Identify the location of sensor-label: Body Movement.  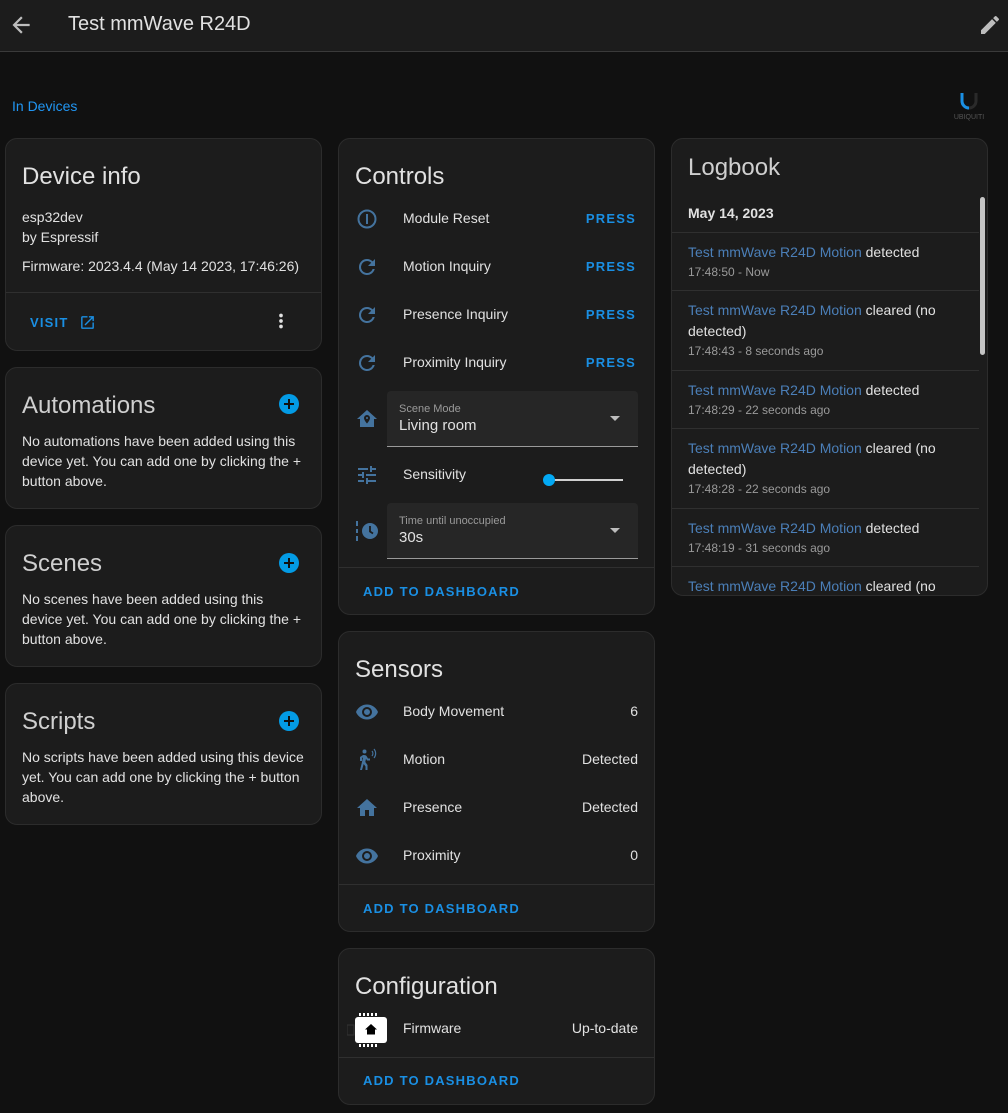
(454, 711).